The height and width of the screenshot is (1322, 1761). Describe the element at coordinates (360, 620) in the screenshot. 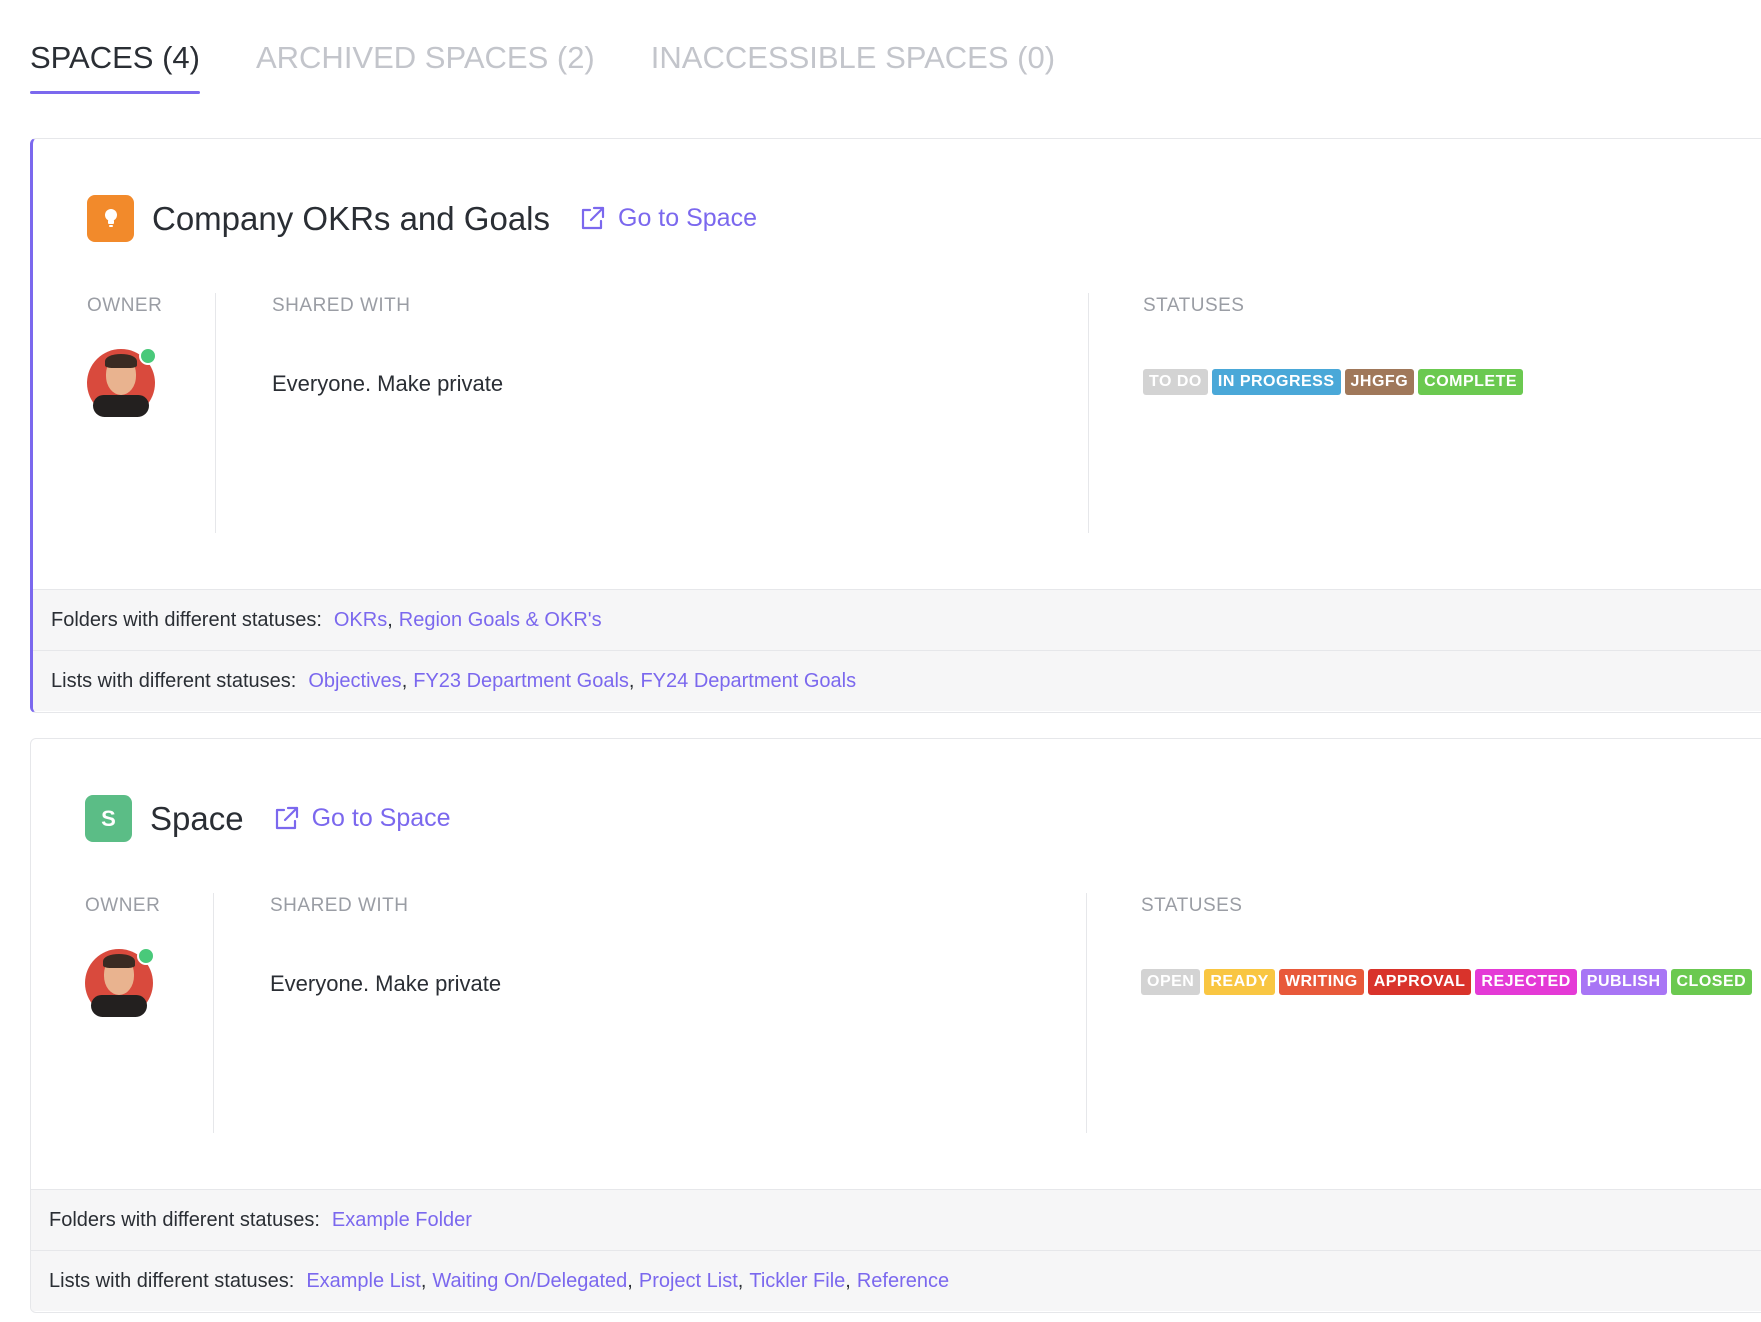

I see `folder-link: OKRs` at that location.